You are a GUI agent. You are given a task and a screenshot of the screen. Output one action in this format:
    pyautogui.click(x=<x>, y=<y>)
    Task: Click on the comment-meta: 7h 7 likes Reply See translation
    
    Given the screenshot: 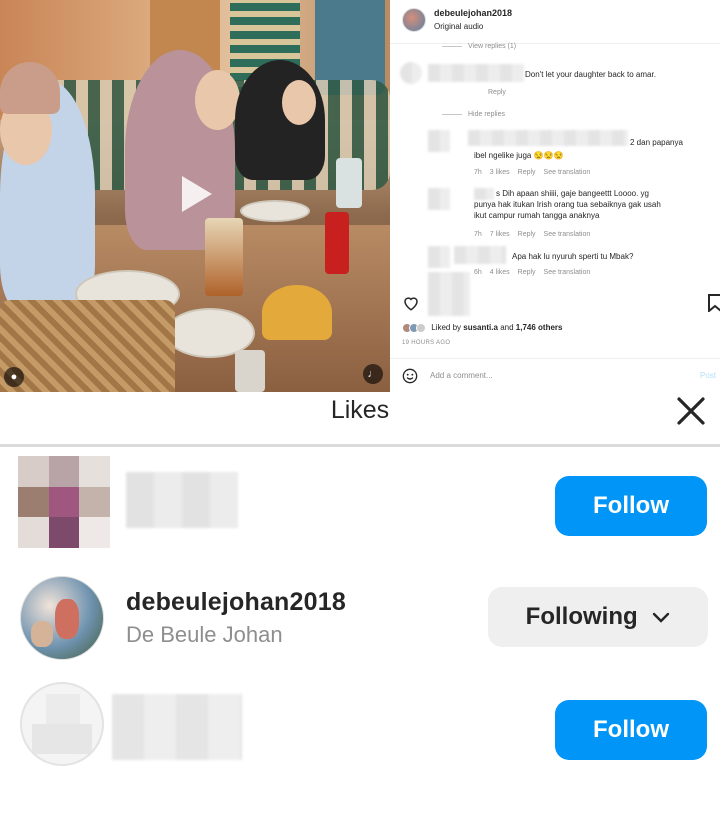 What is the action you would take?
    pyautogui.click(x=536, y=234)
    